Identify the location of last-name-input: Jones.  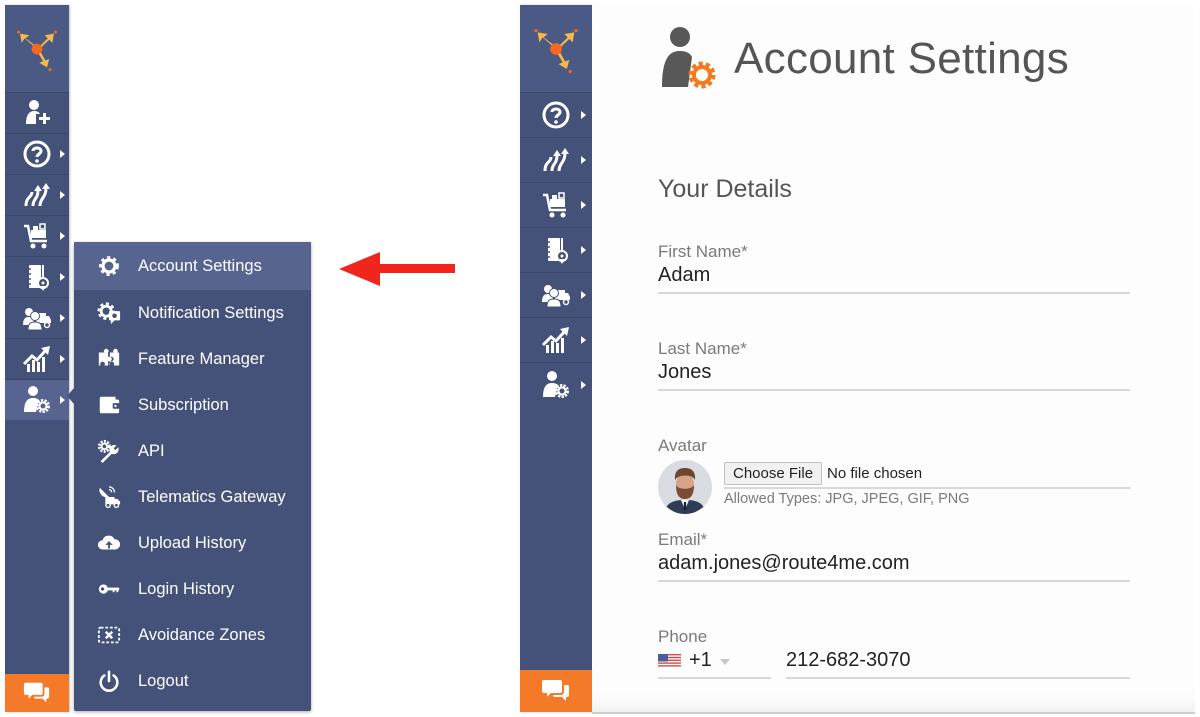
(894, 376).